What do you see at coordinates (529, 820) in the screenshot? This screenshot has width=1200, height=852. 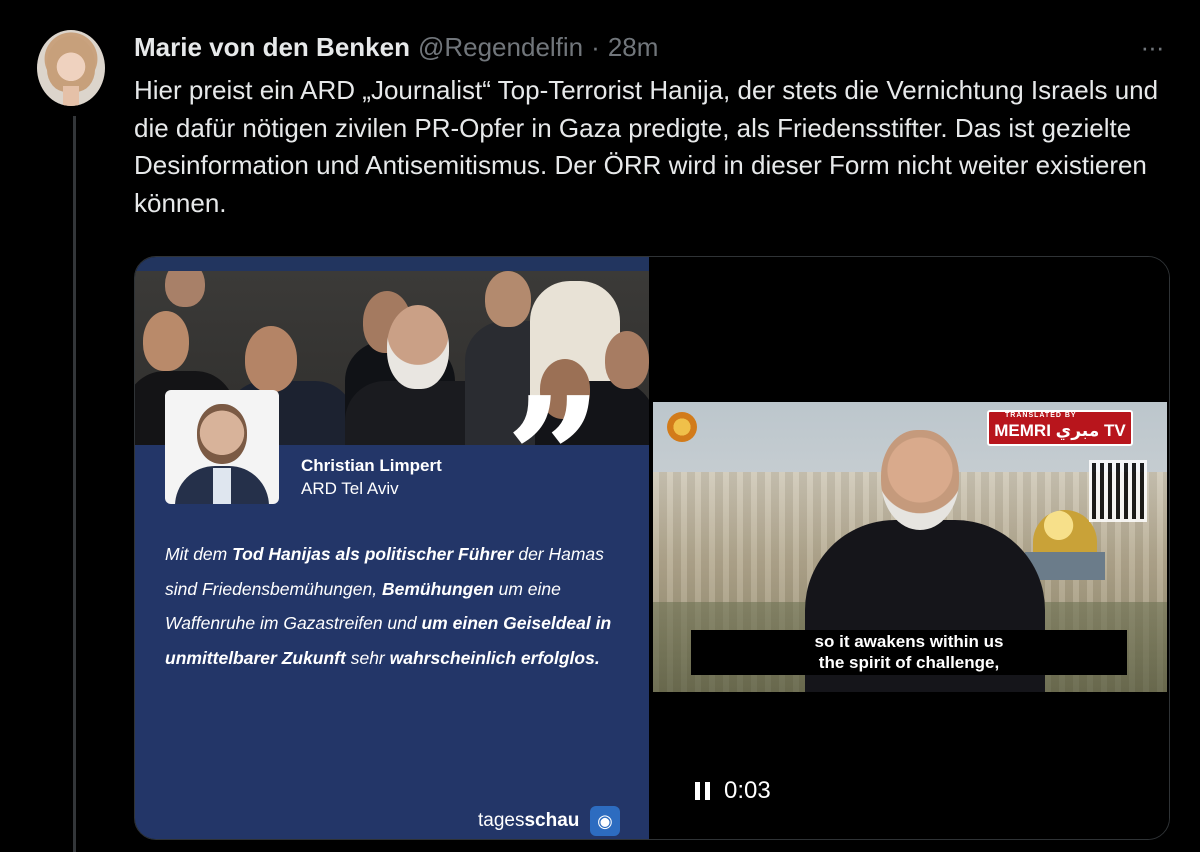 I see `tagesschau-logo: tagesschau` at bounding box center [529, 820].